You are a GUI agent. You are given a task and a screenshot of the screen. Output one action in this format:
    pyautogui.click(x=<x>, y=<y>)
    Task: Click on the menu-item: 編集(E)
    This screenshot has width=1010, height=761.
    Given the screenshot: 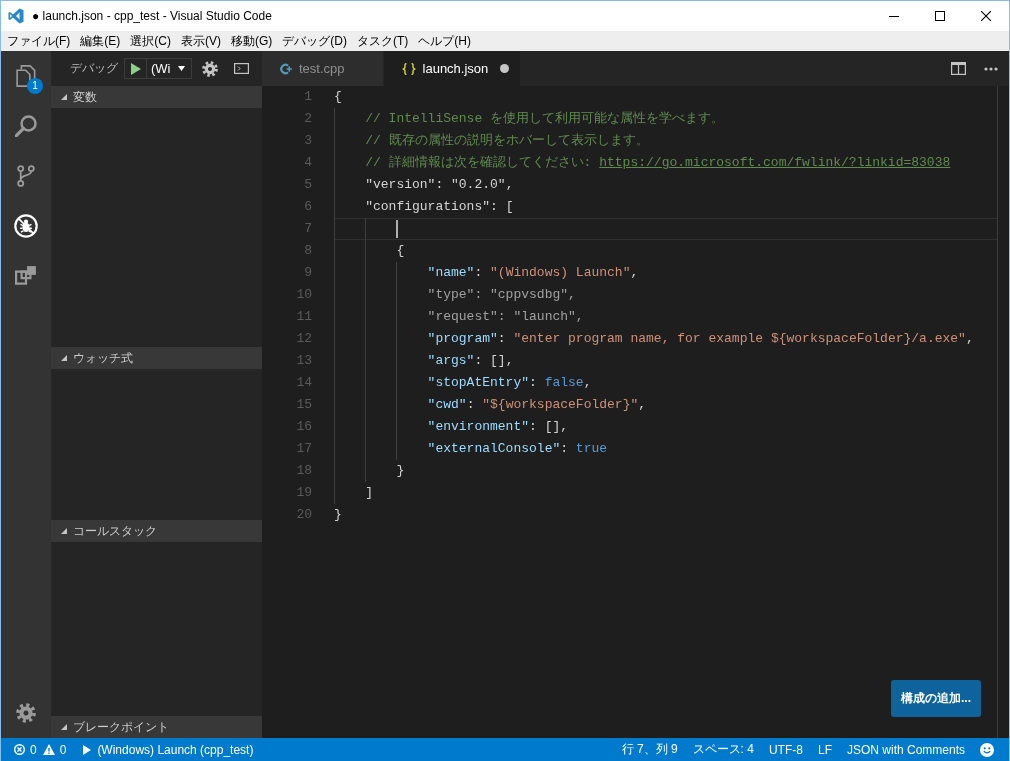 What is the action you would take?
    pyautogui.click(x=100, y=41)
    